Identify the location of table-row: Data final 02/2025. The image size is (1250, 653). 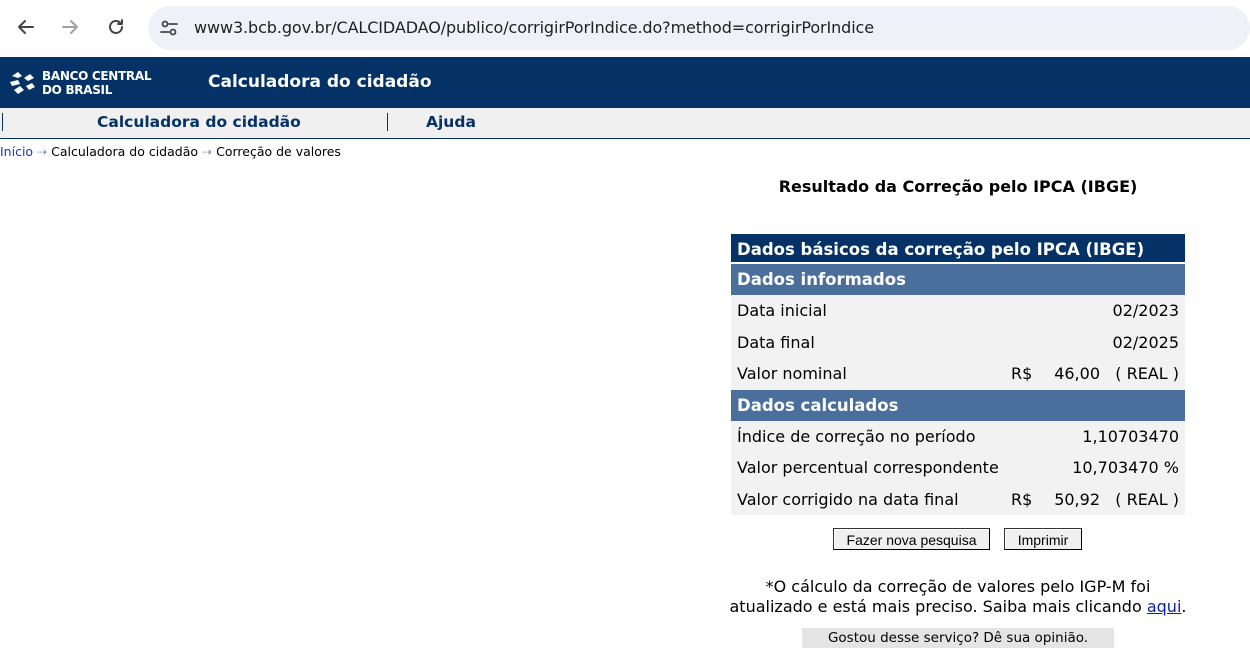
(958, 342).